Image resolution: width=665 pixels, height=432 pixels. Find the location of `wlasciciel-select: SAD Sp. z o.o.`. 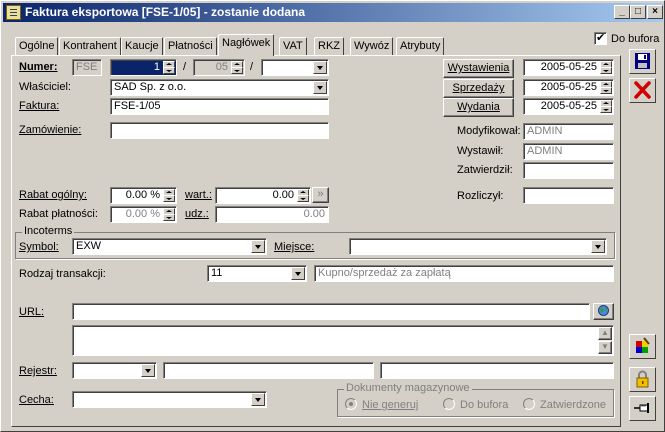

wlasciciel-select: SAD Sp. z o.o. is located at coordinates (219, 87).